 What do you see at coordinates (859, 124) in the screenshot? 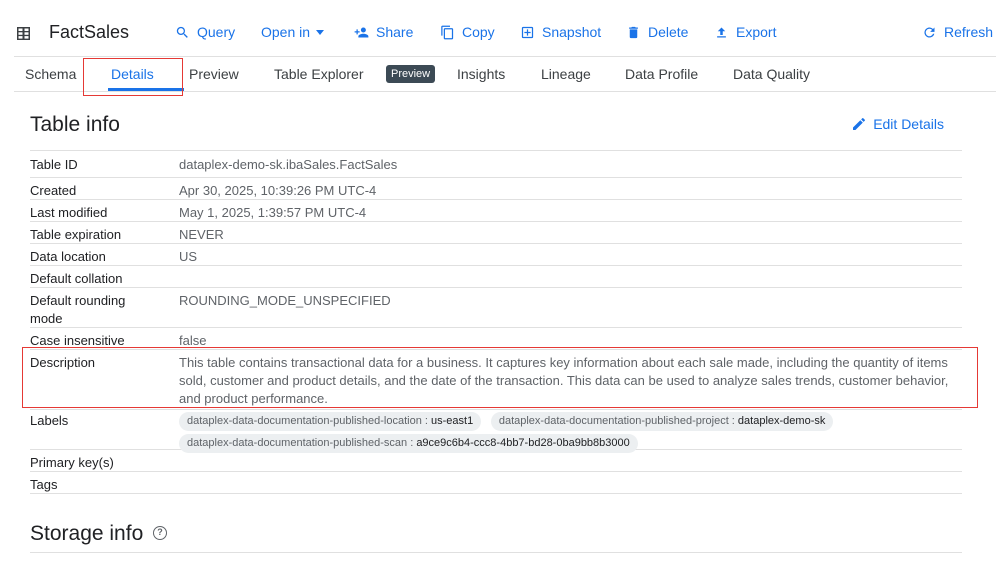
I see `pencil-icon` at bounding box center [859, 124].